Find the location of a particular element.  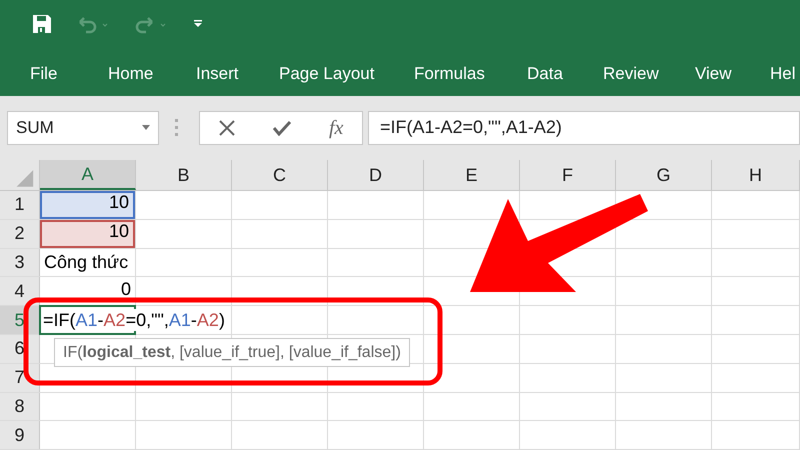

ribbon-tab: Insert is located at coordinates (217, 73).